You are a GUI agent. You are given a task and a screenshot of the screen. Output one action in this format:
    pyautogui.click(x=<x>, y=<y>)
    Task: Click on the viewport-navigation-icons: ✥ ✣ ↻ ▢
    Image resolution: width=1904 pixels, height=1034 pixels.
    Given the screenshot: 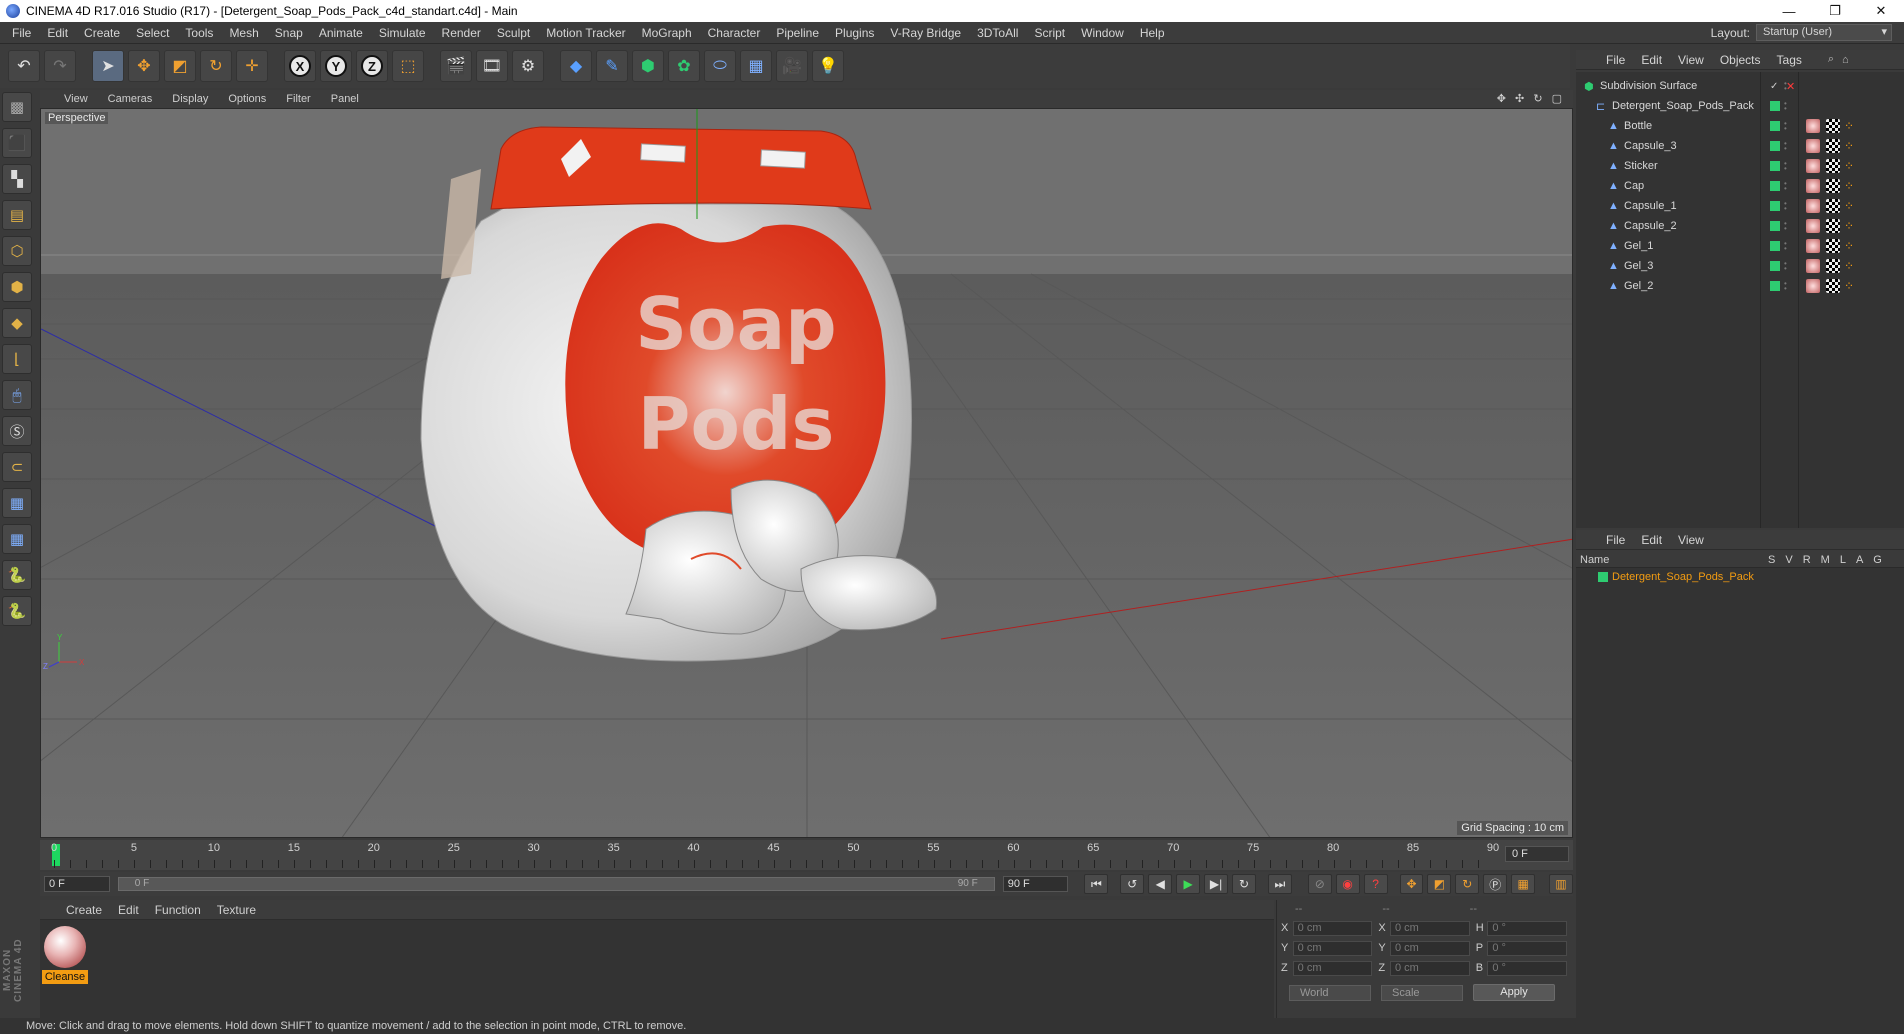 What is the action you would take?
    pyautogui.click(x=1531, y=98)
    